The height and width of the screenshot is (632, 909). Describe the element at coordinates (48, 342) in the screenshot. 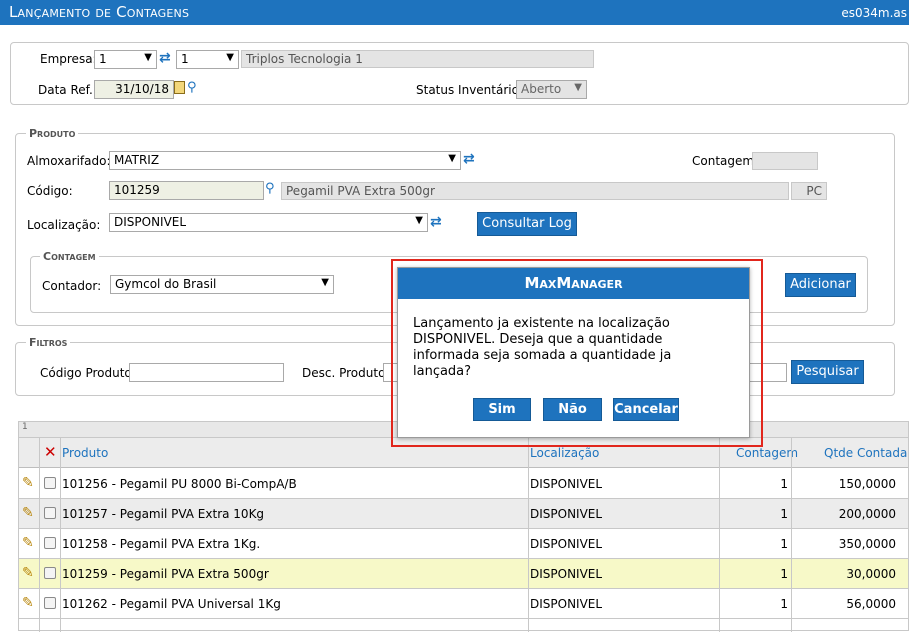

I see `filtros-legend: Filtros` at that location.